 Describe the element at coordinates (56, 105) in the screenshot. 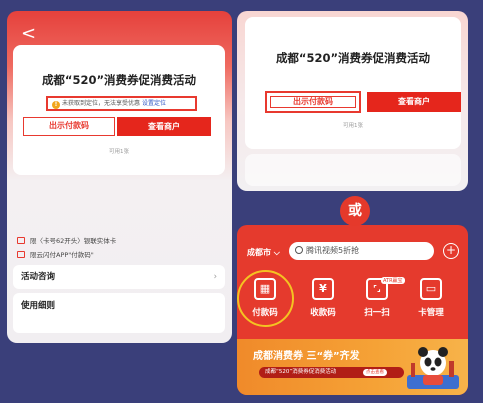

I see `warning-icon: !` at that location.